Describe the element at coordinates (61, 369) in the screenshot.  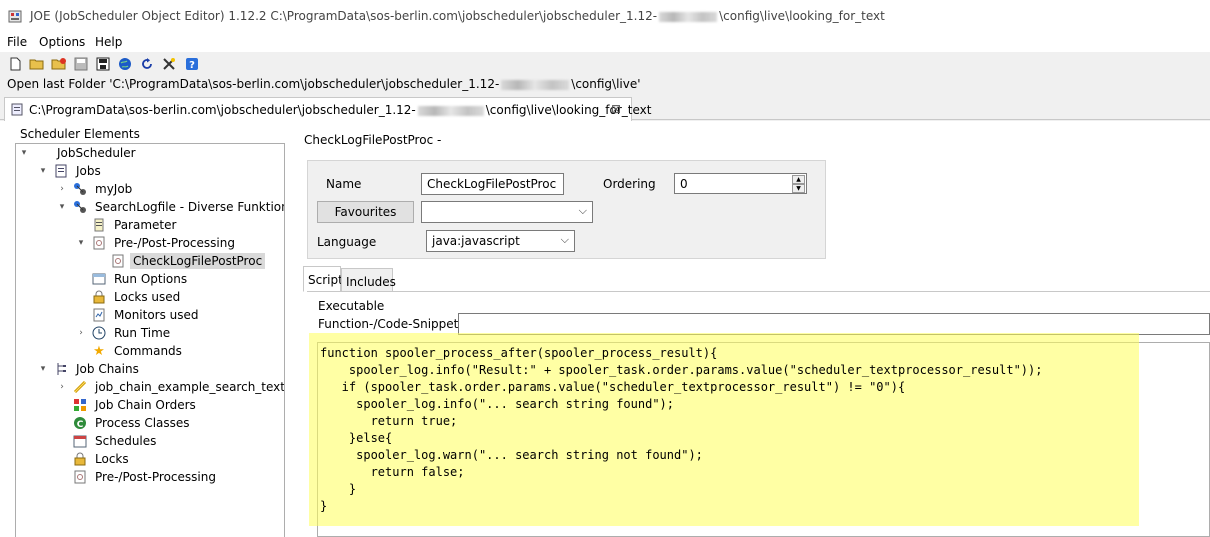
I see `job-chains-icon` at that location.